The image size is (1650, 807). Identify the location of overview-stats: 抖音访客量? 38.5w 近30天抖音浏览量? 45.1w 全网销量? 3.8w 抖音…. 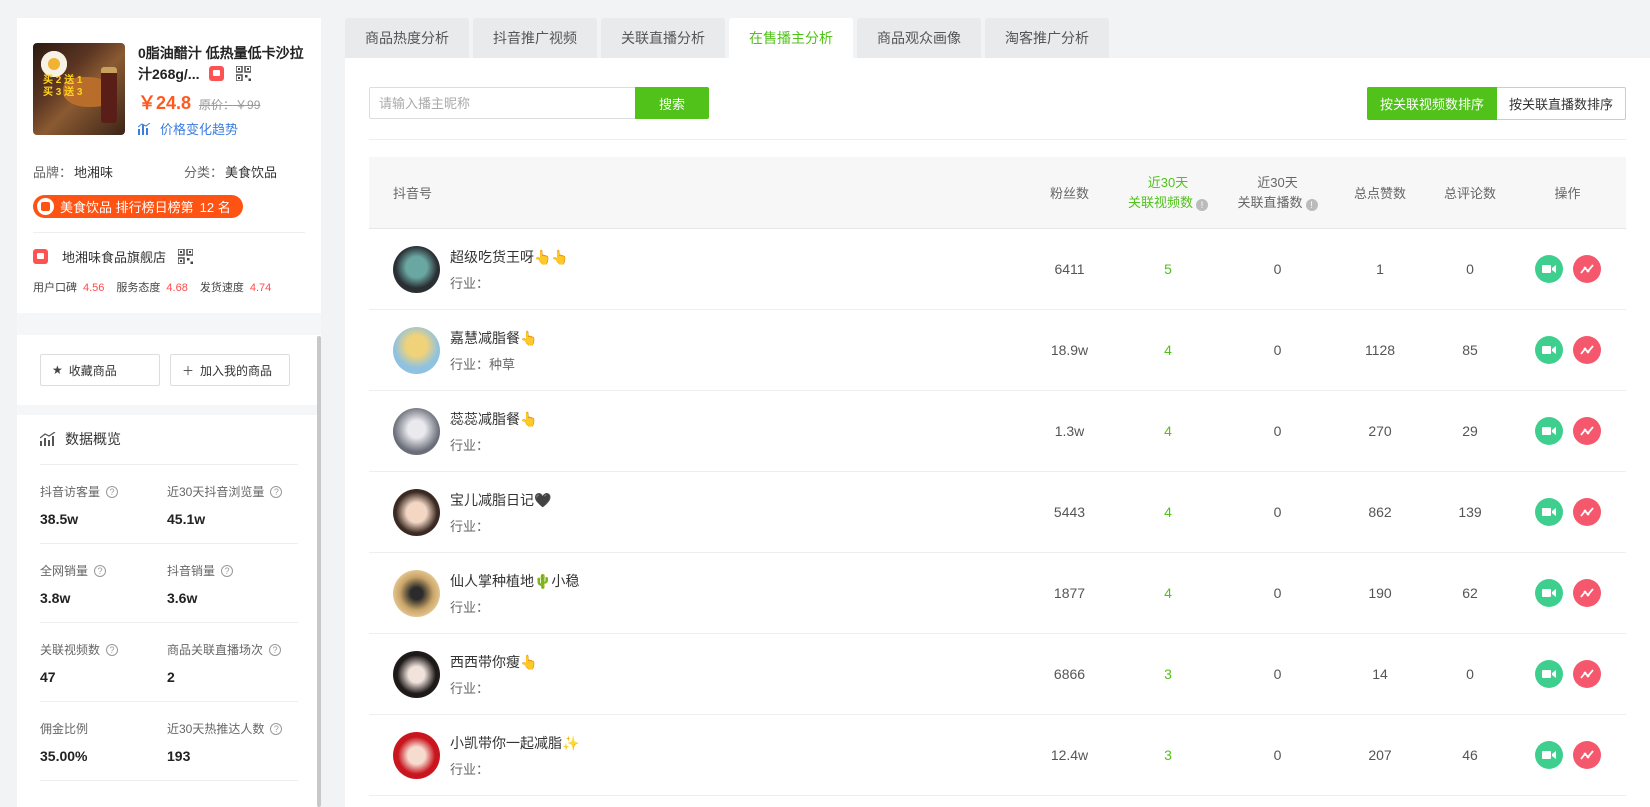
(169, 623).